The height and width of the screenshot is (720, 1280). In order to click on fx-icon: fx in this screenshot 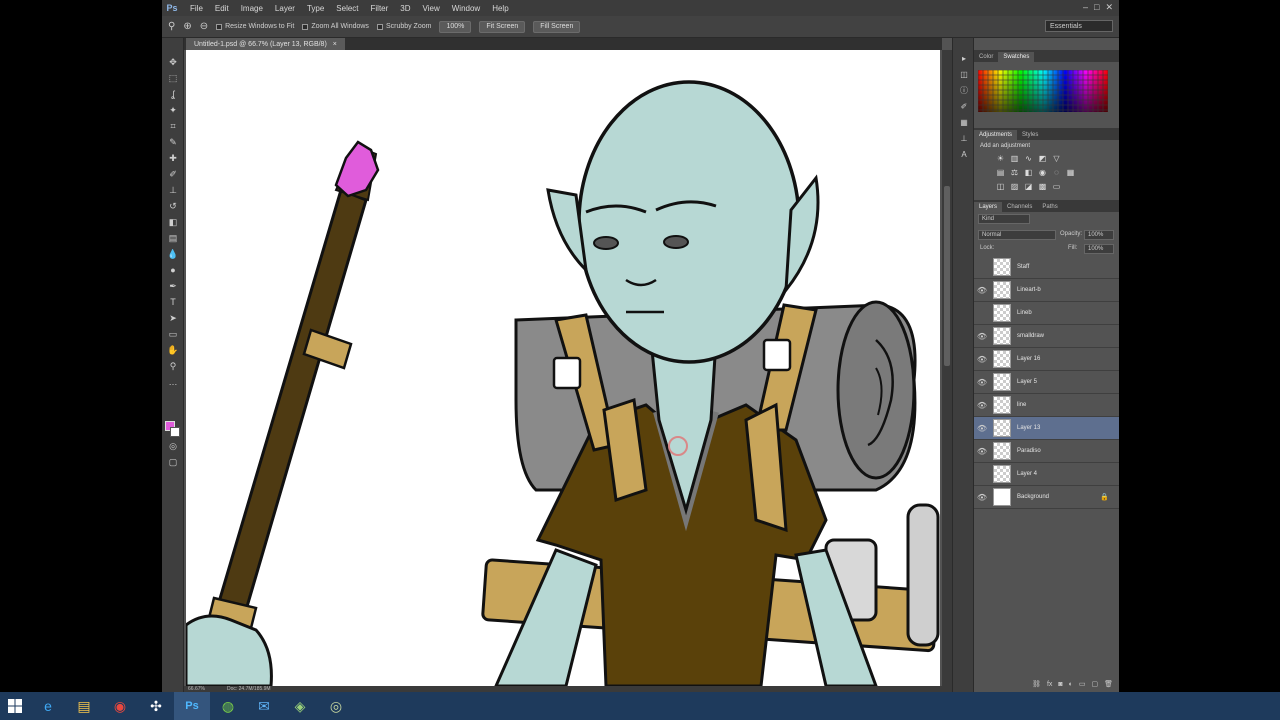, I will do `click(1049, 684)`.